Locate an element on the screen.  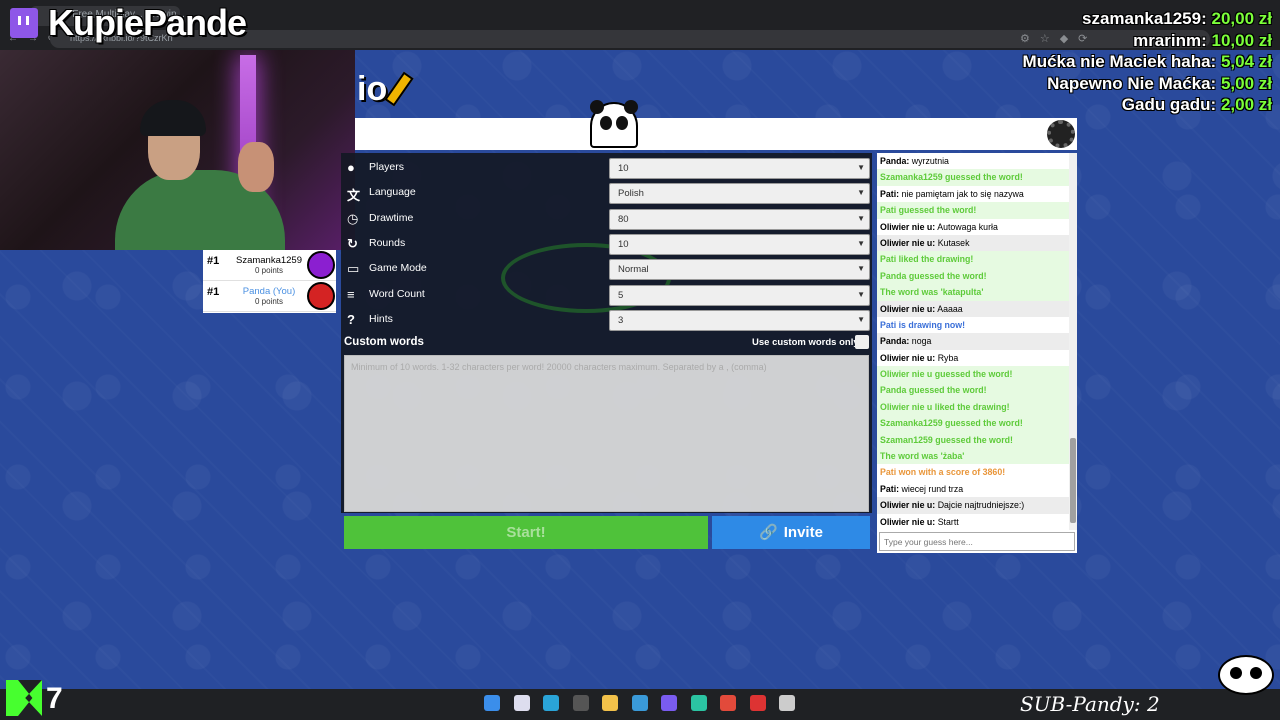
chat-text: Szaman1259 guessed the word! is located at coordinates (946, 439).